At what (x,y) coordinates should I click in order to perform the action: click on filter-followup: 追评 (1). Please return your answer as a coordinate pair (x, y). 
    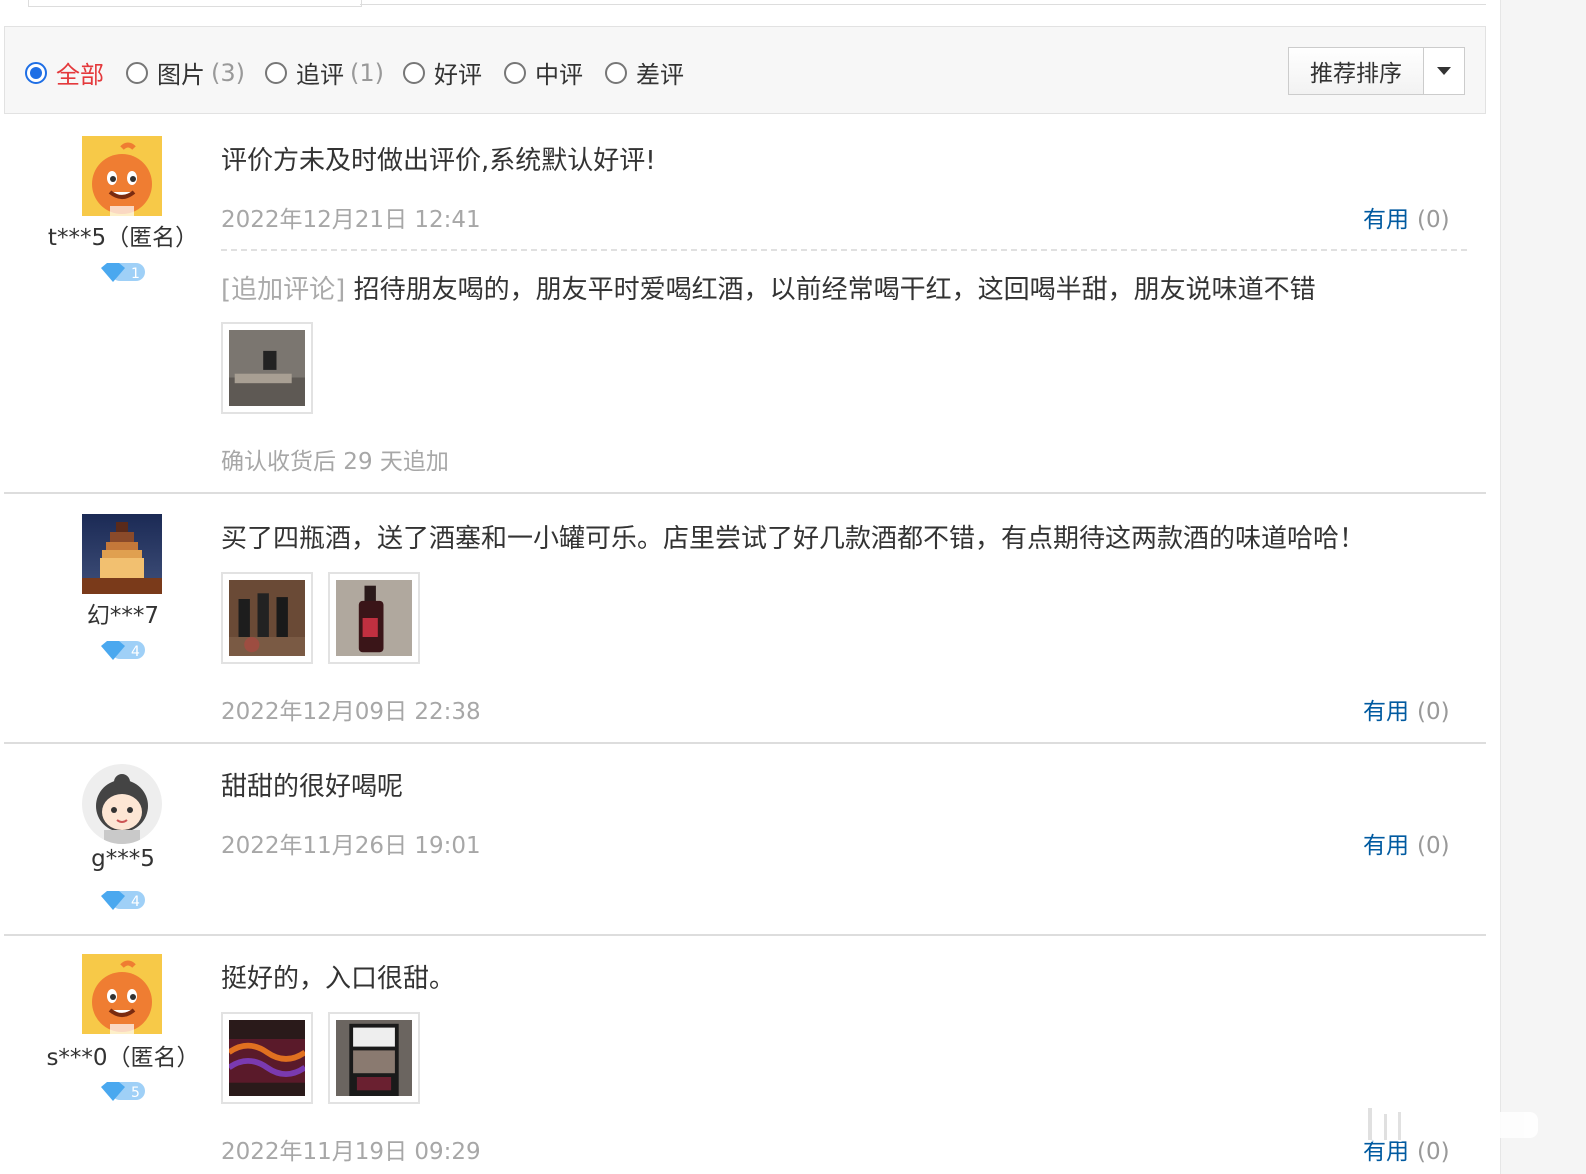
    Looking at the image, I should click on (324, 72).